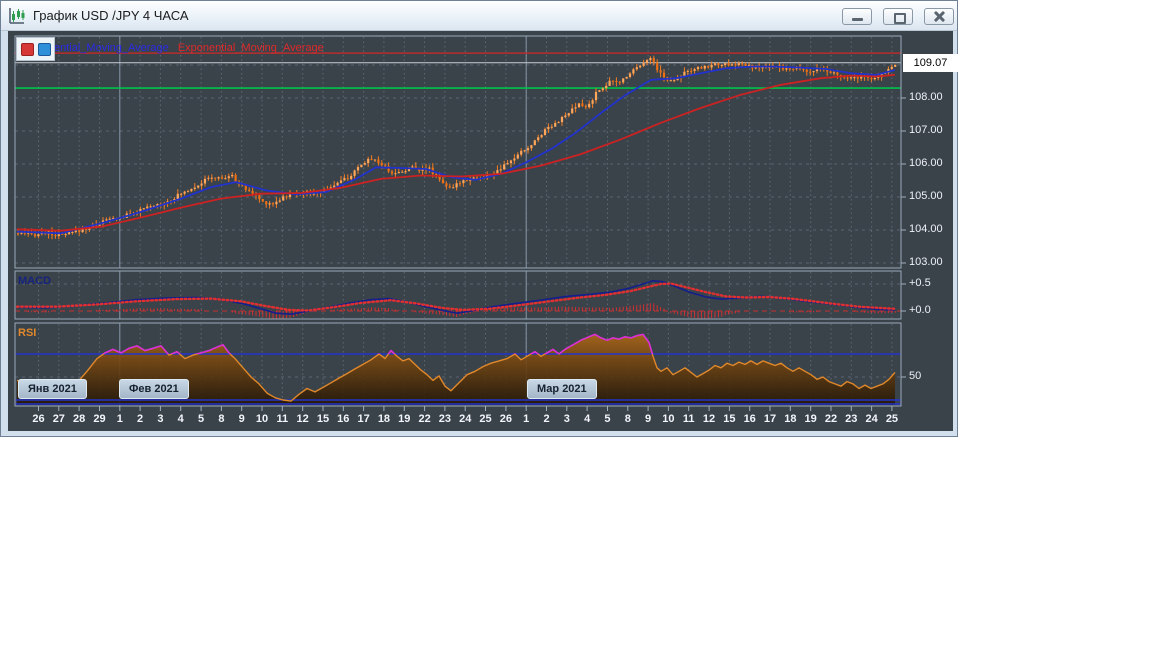 This screenshot has width=1152, height=648. What do you see at coordinates (111, 15) in the screenshot?
I see `window-title: График USD /JPY 4 ЧАСА` at bounding box center [111, 15].